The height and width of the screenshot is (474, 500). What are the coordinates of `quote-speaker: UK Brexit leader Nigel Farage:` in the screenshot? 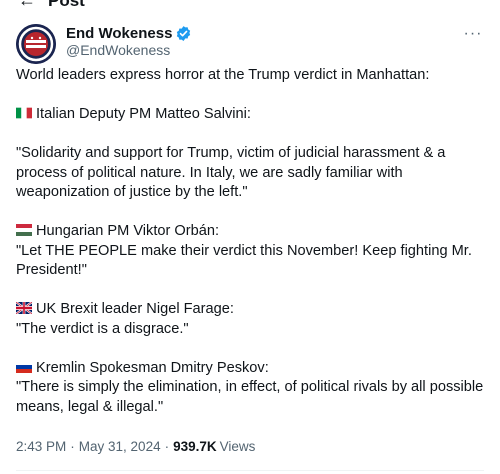 It's located at (250, 310).